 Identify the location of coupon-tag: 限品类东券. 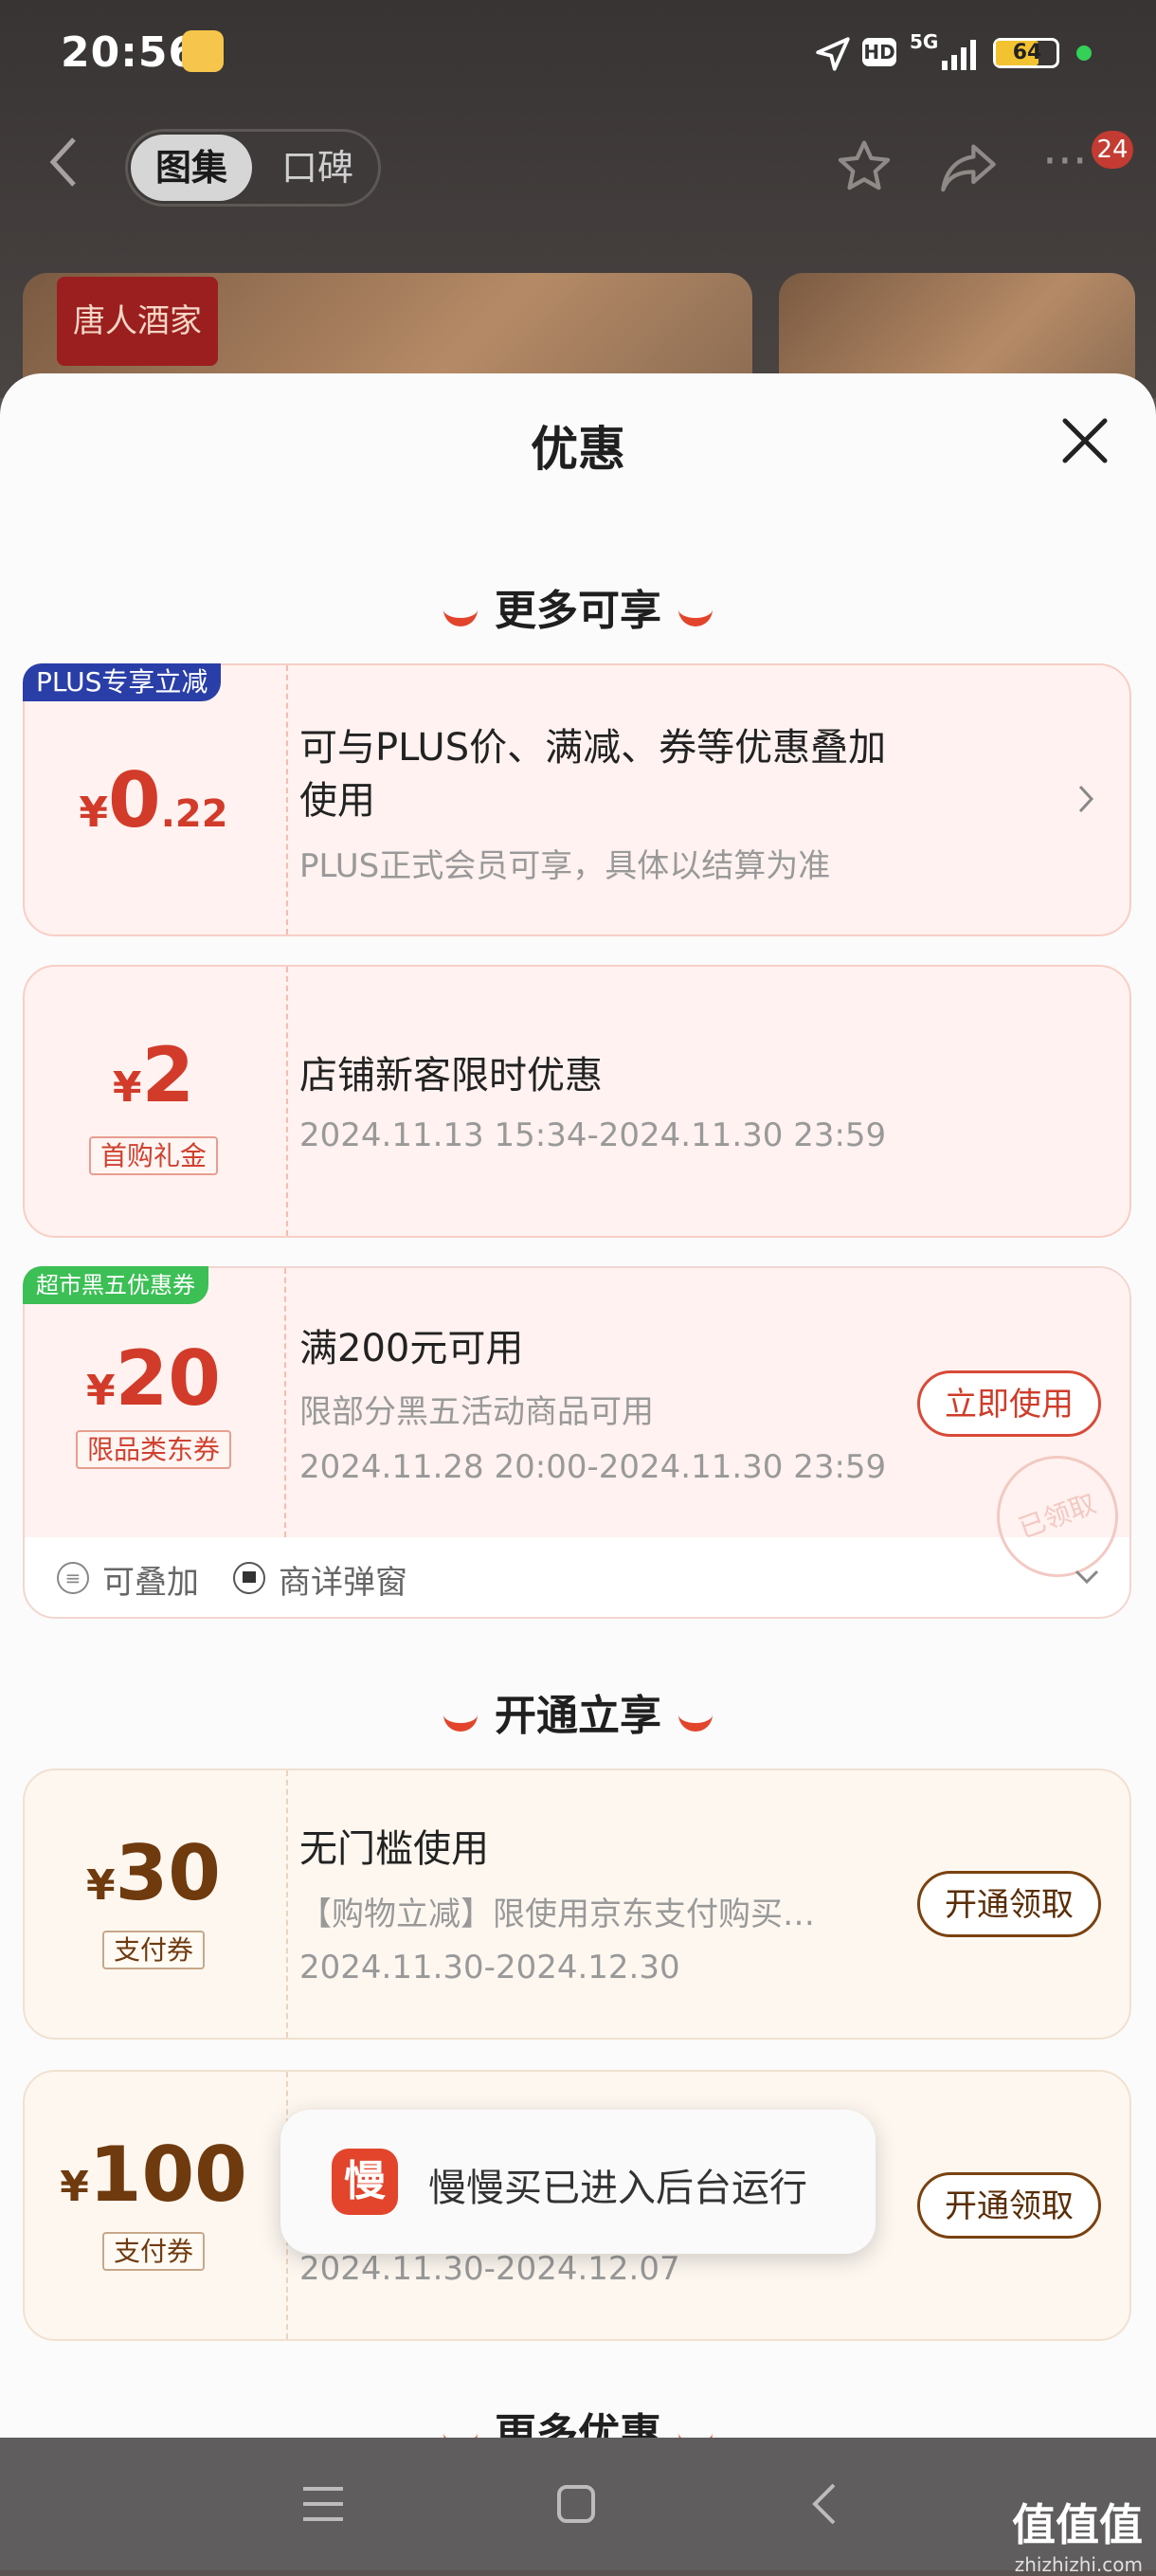
(153, 1449).